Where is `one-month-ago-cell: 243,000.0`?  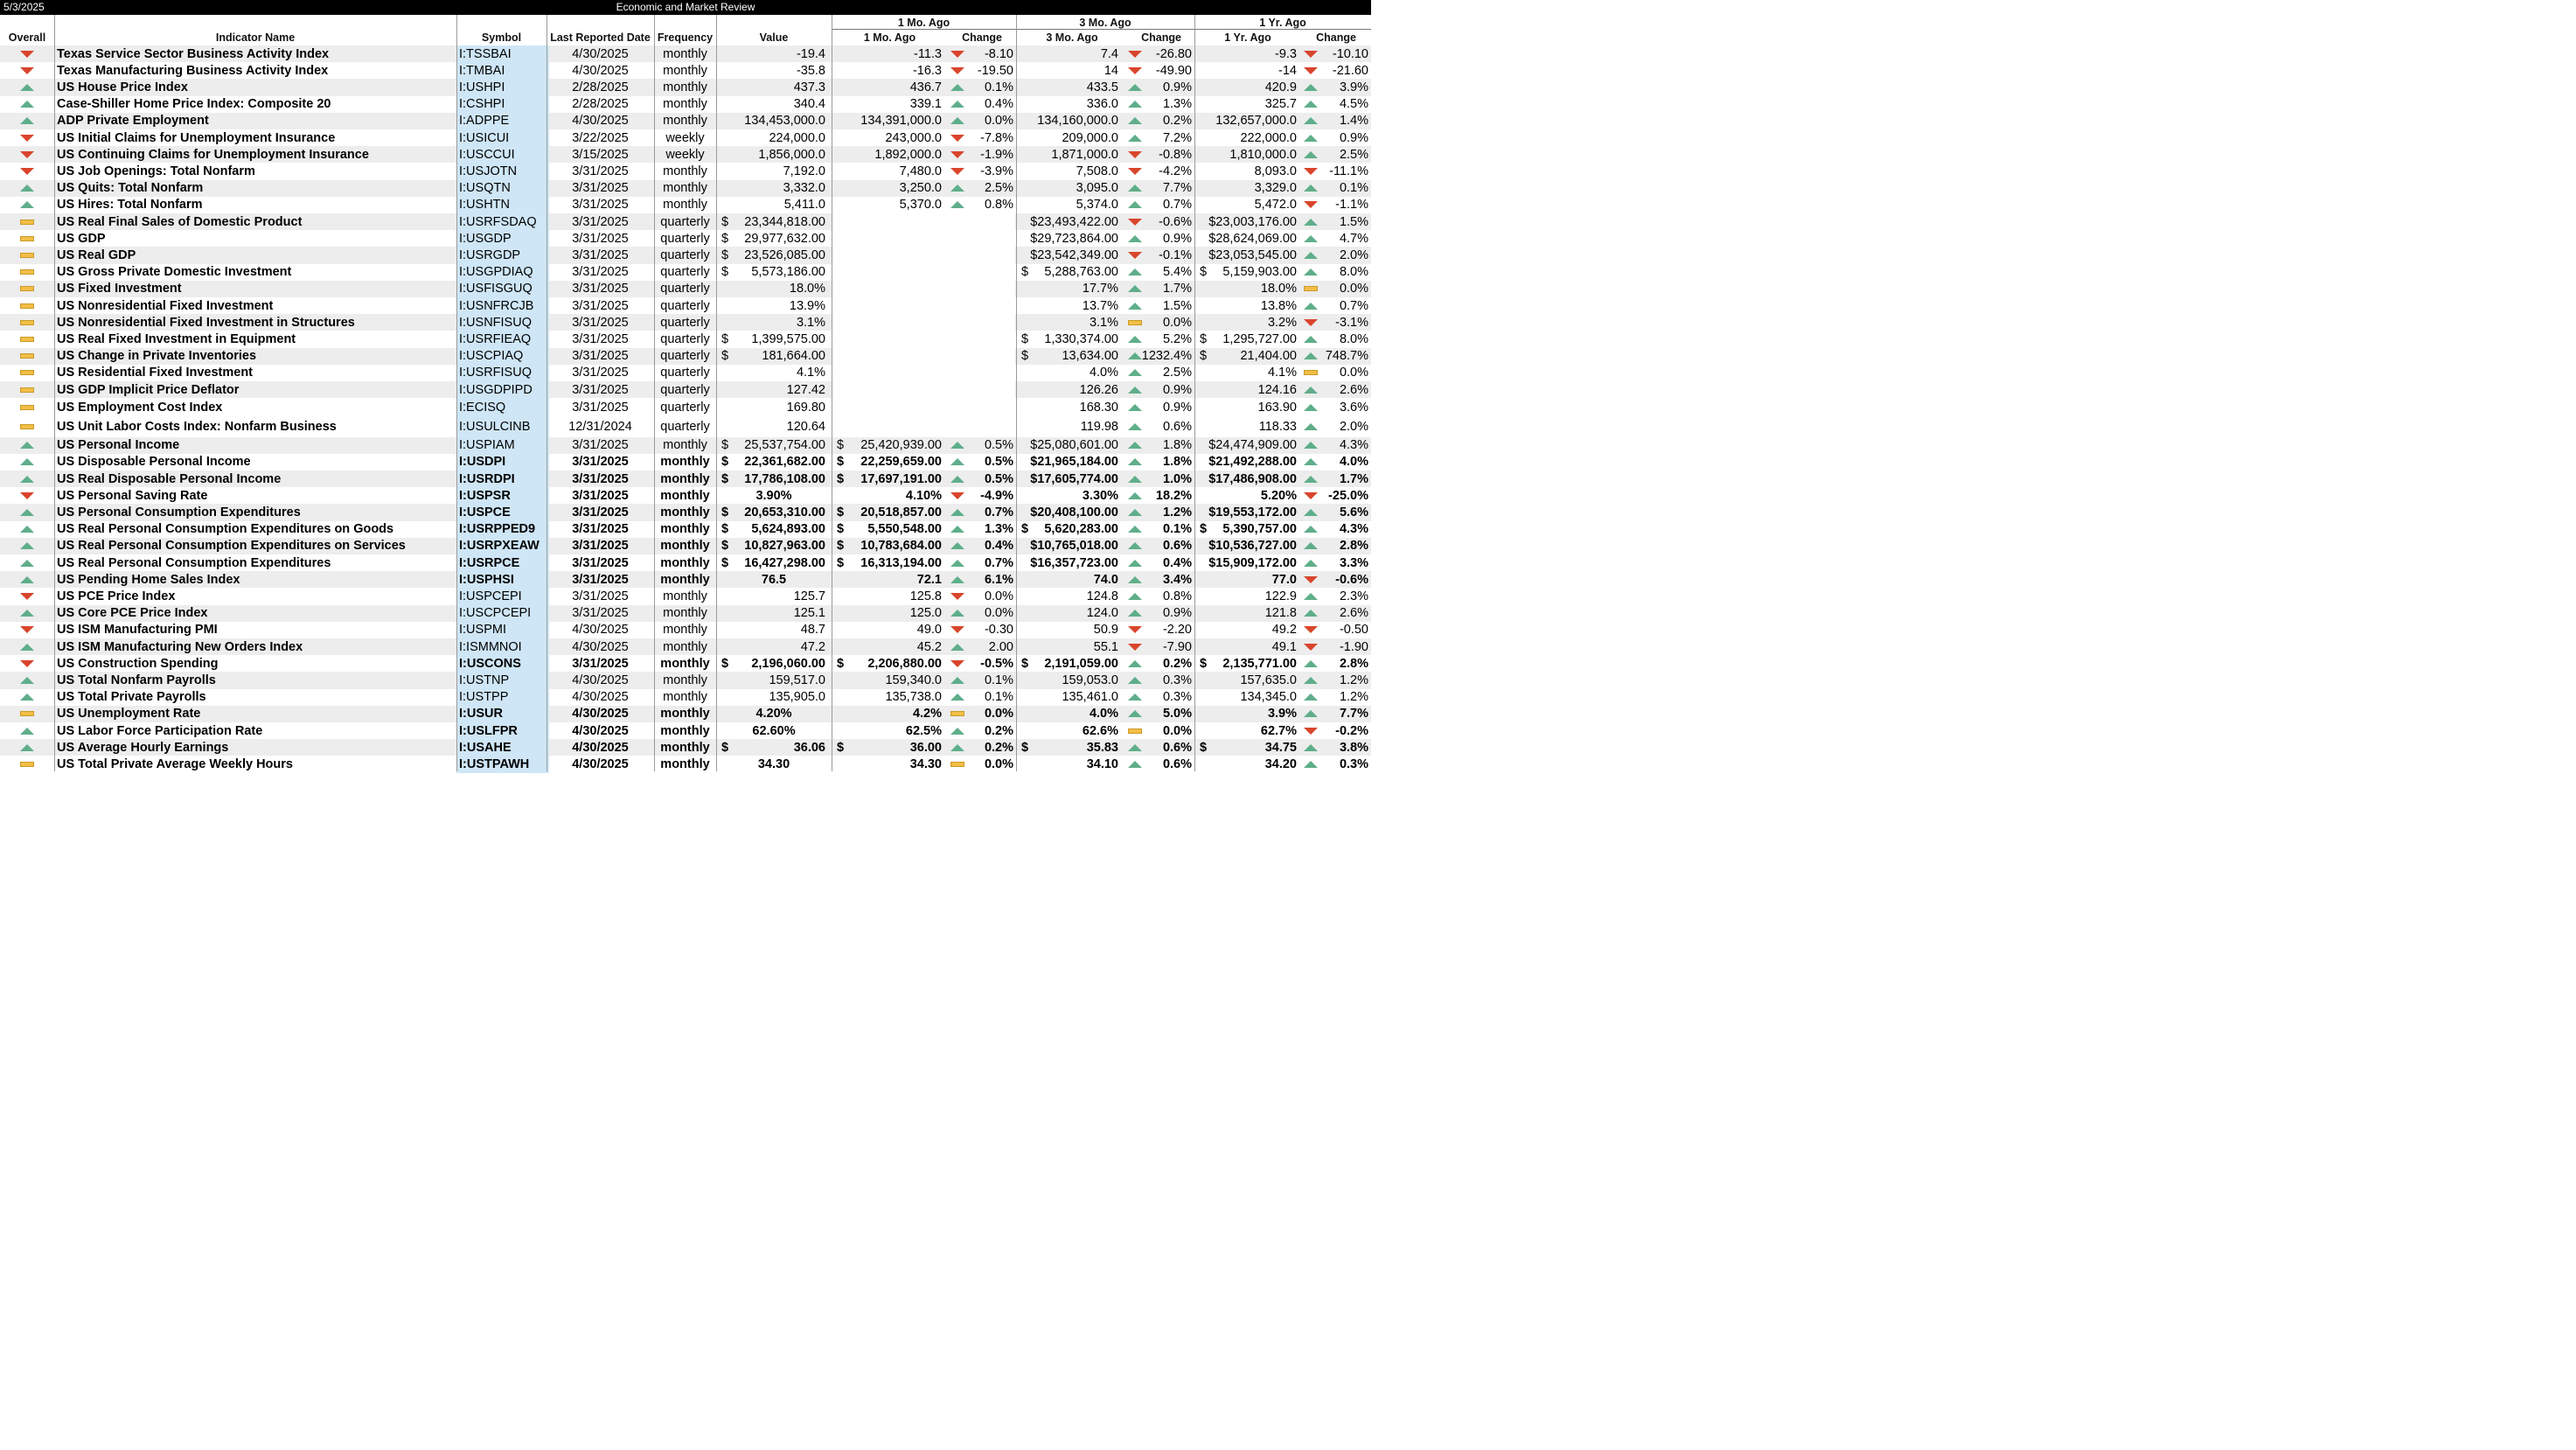 one-month-ago-cell: 243,000.0 is located at coordinates (890, 137).